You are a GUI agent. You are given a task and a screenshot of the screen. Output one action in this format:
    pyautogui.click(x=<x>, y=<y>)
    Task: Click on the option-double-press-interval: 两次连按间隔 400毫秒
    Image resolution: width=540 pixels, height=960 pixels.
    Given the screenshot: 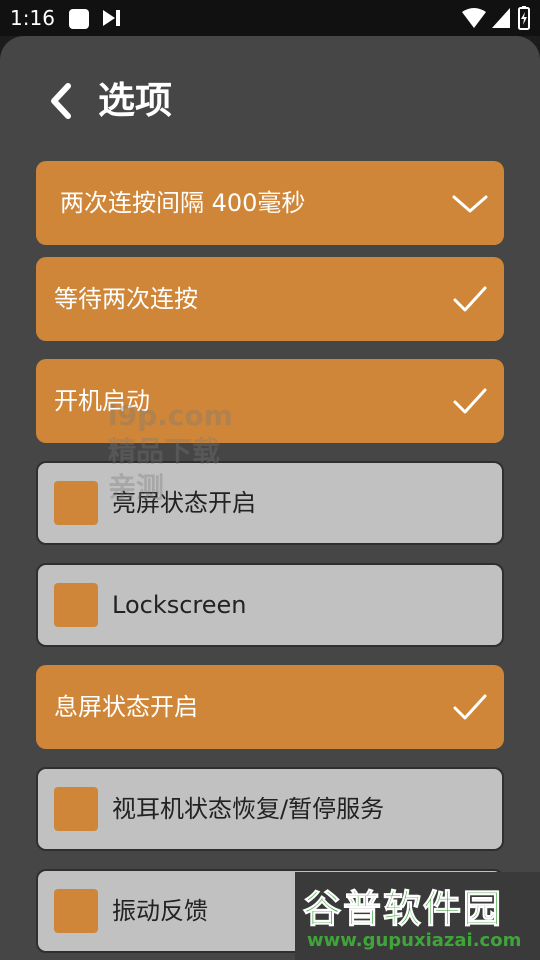 What is the action you would take?
    pyautogui.click(x=270, y=203)
    